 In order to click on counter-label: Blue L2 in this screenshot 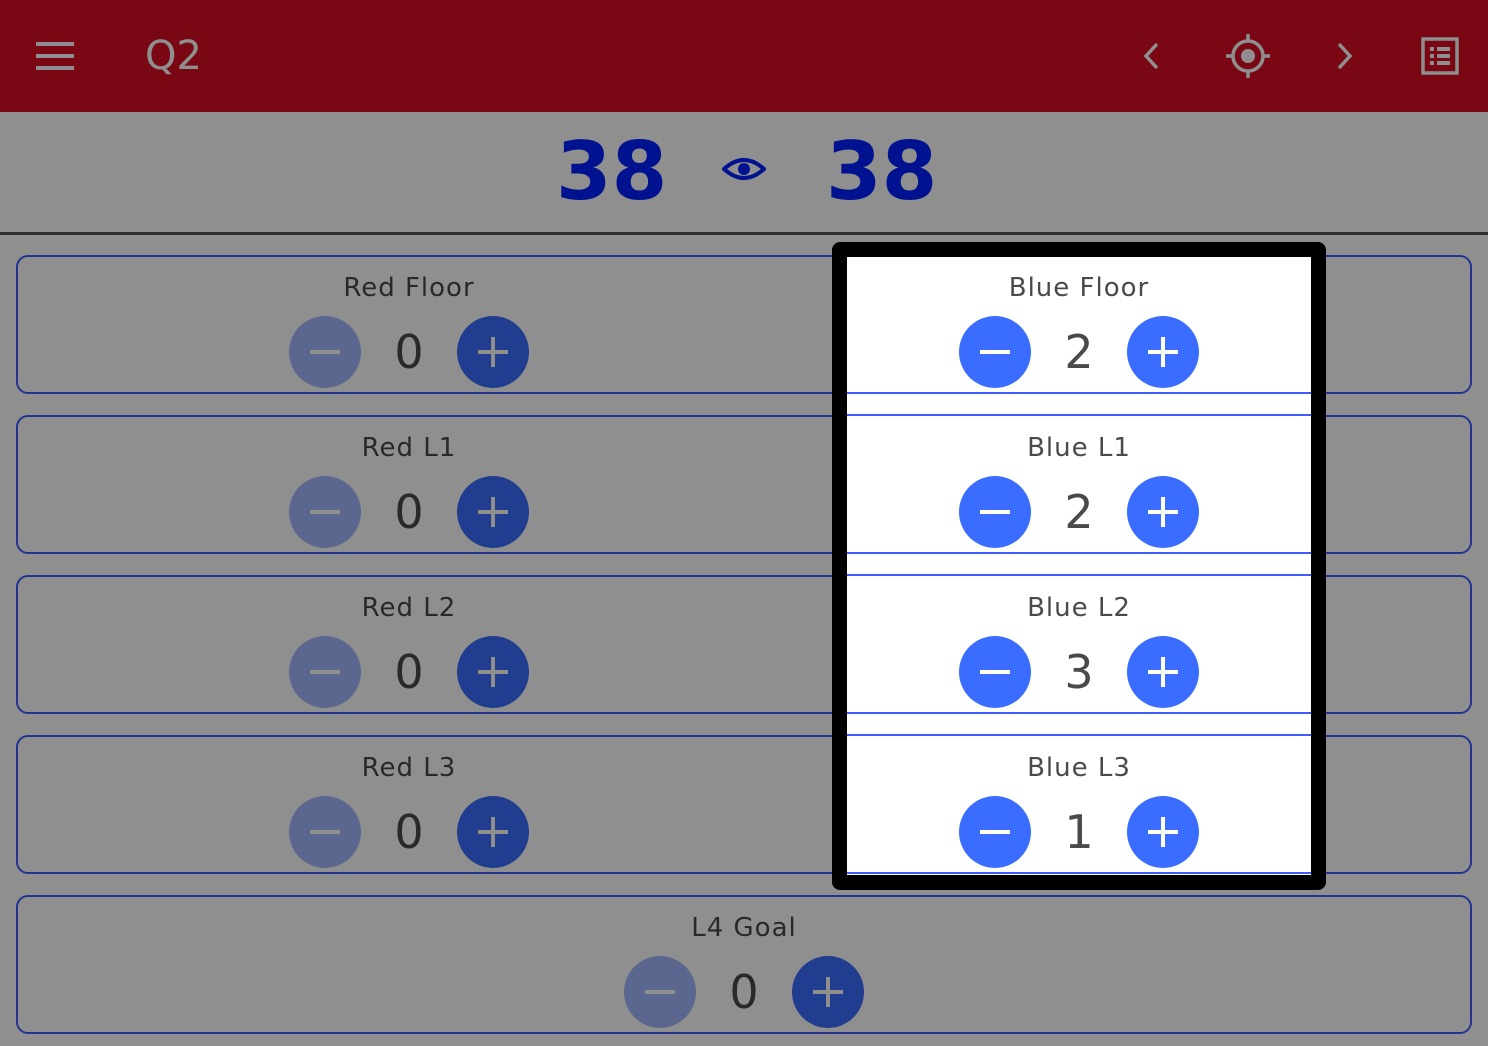, I will do `click(1079, 608)`.